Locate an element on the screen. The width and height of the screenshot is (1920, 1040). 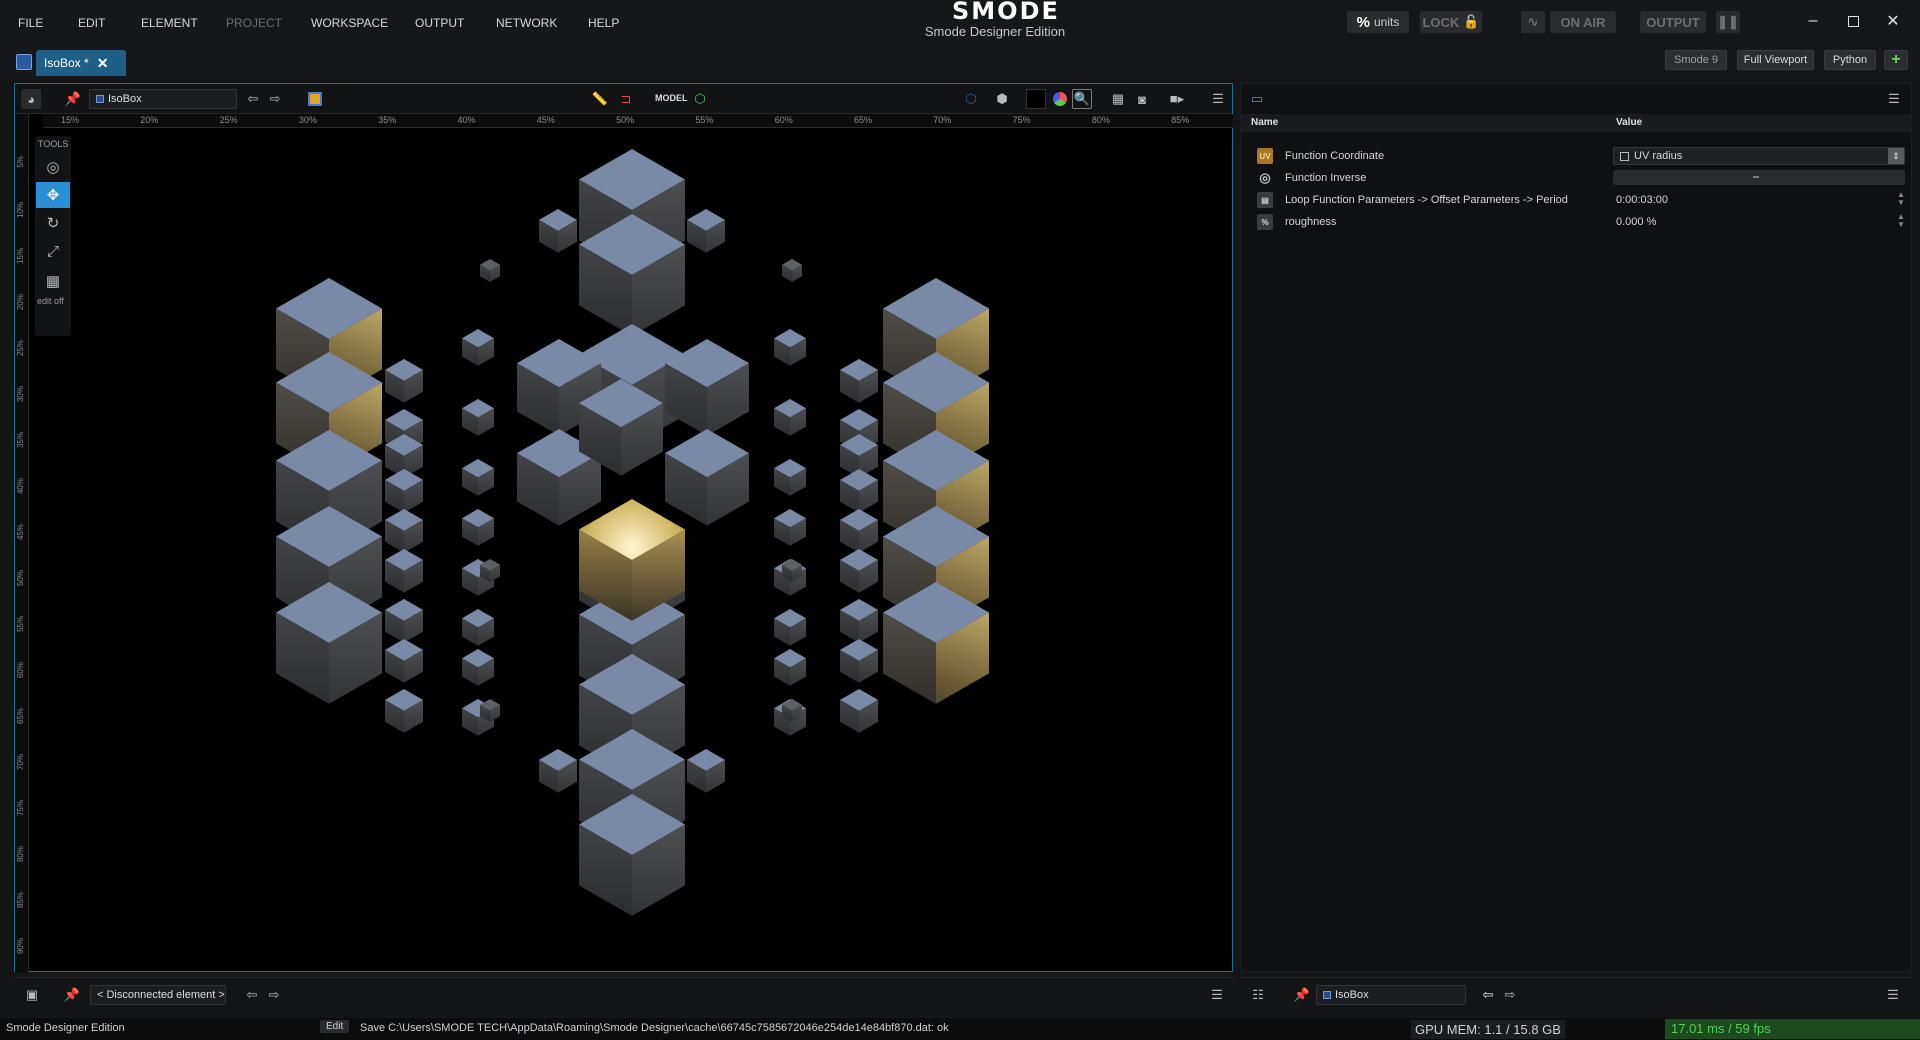
image-button: ▣ is located at coordinates (32, 995).